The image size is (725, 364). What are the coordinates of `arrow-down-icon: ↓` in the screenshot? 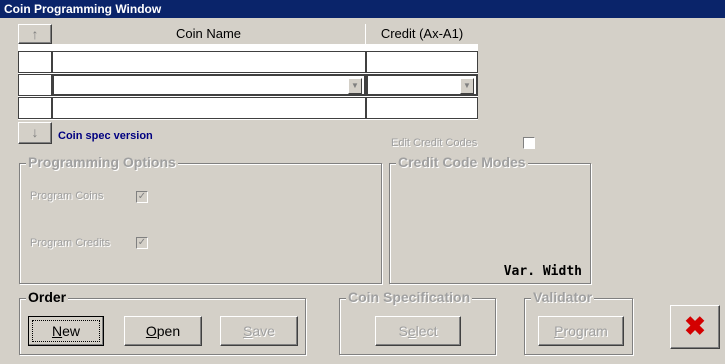 It's located at (35, 132).